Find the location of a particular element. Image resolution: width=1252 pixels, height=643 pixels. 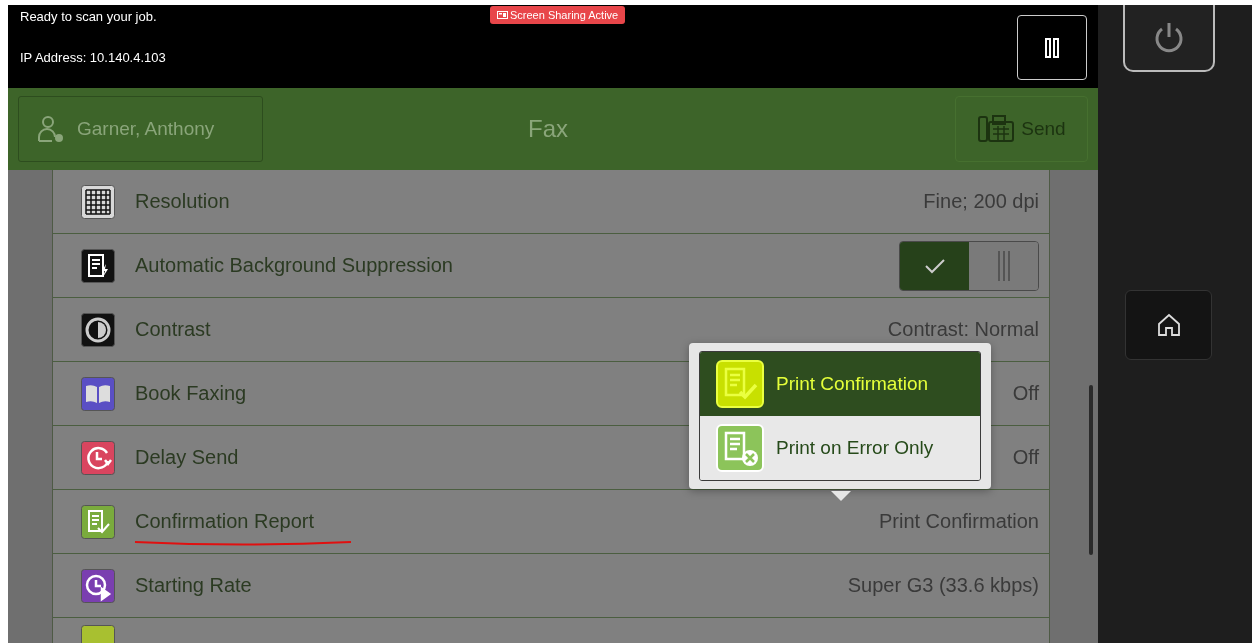

setting-label: Contrast is located at coordinates (173, 329).